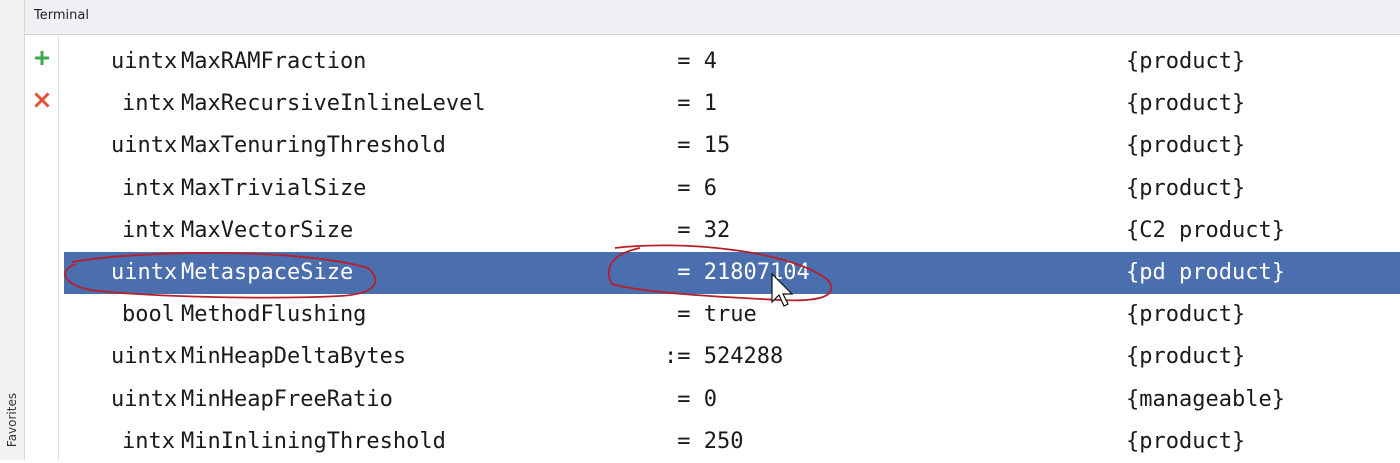  I want to click on flag-name: MaxRAMFraction, so click(274, 61).